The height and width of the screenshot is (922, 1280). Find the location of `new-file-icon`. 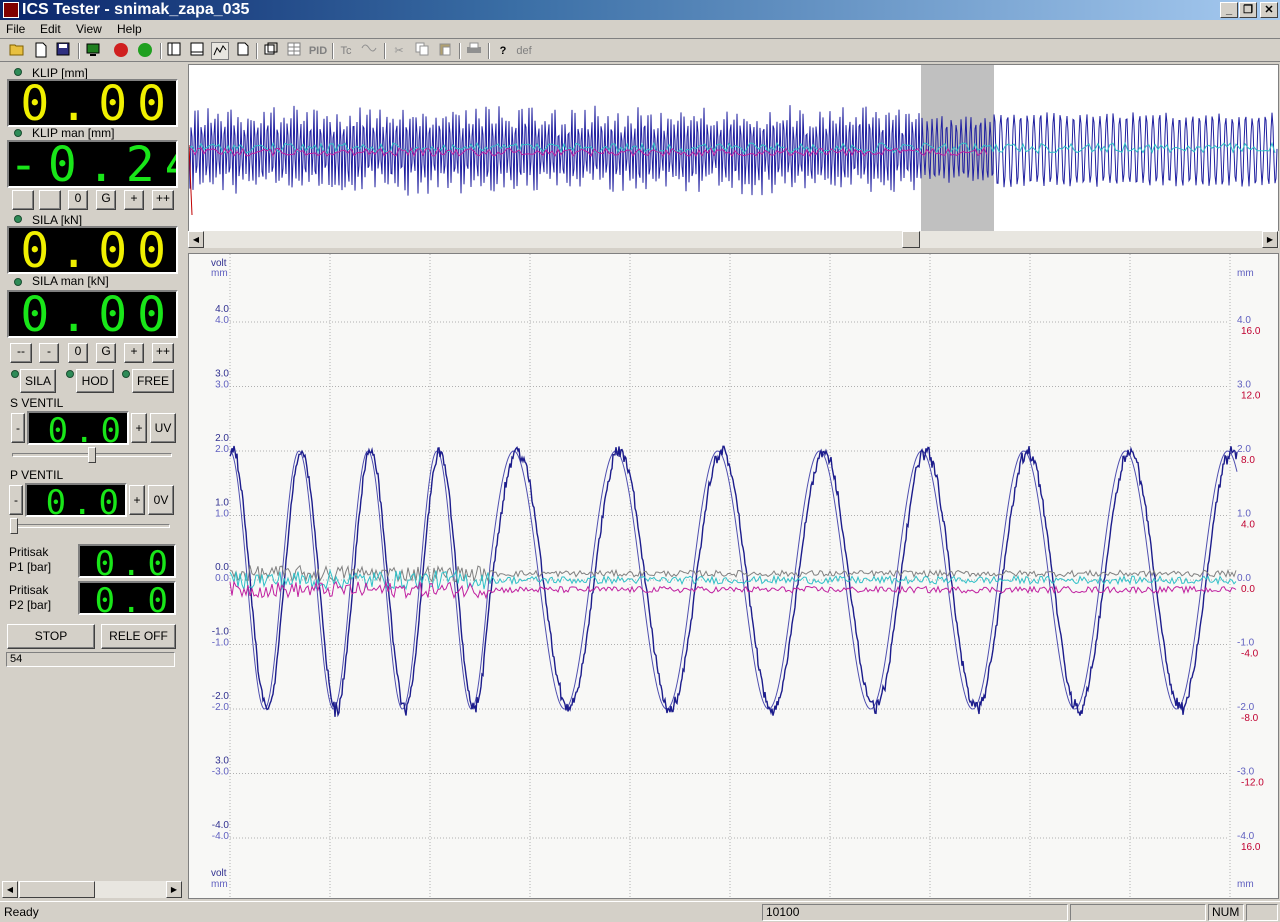

new-file-icon is located at coordinates (41, 51).